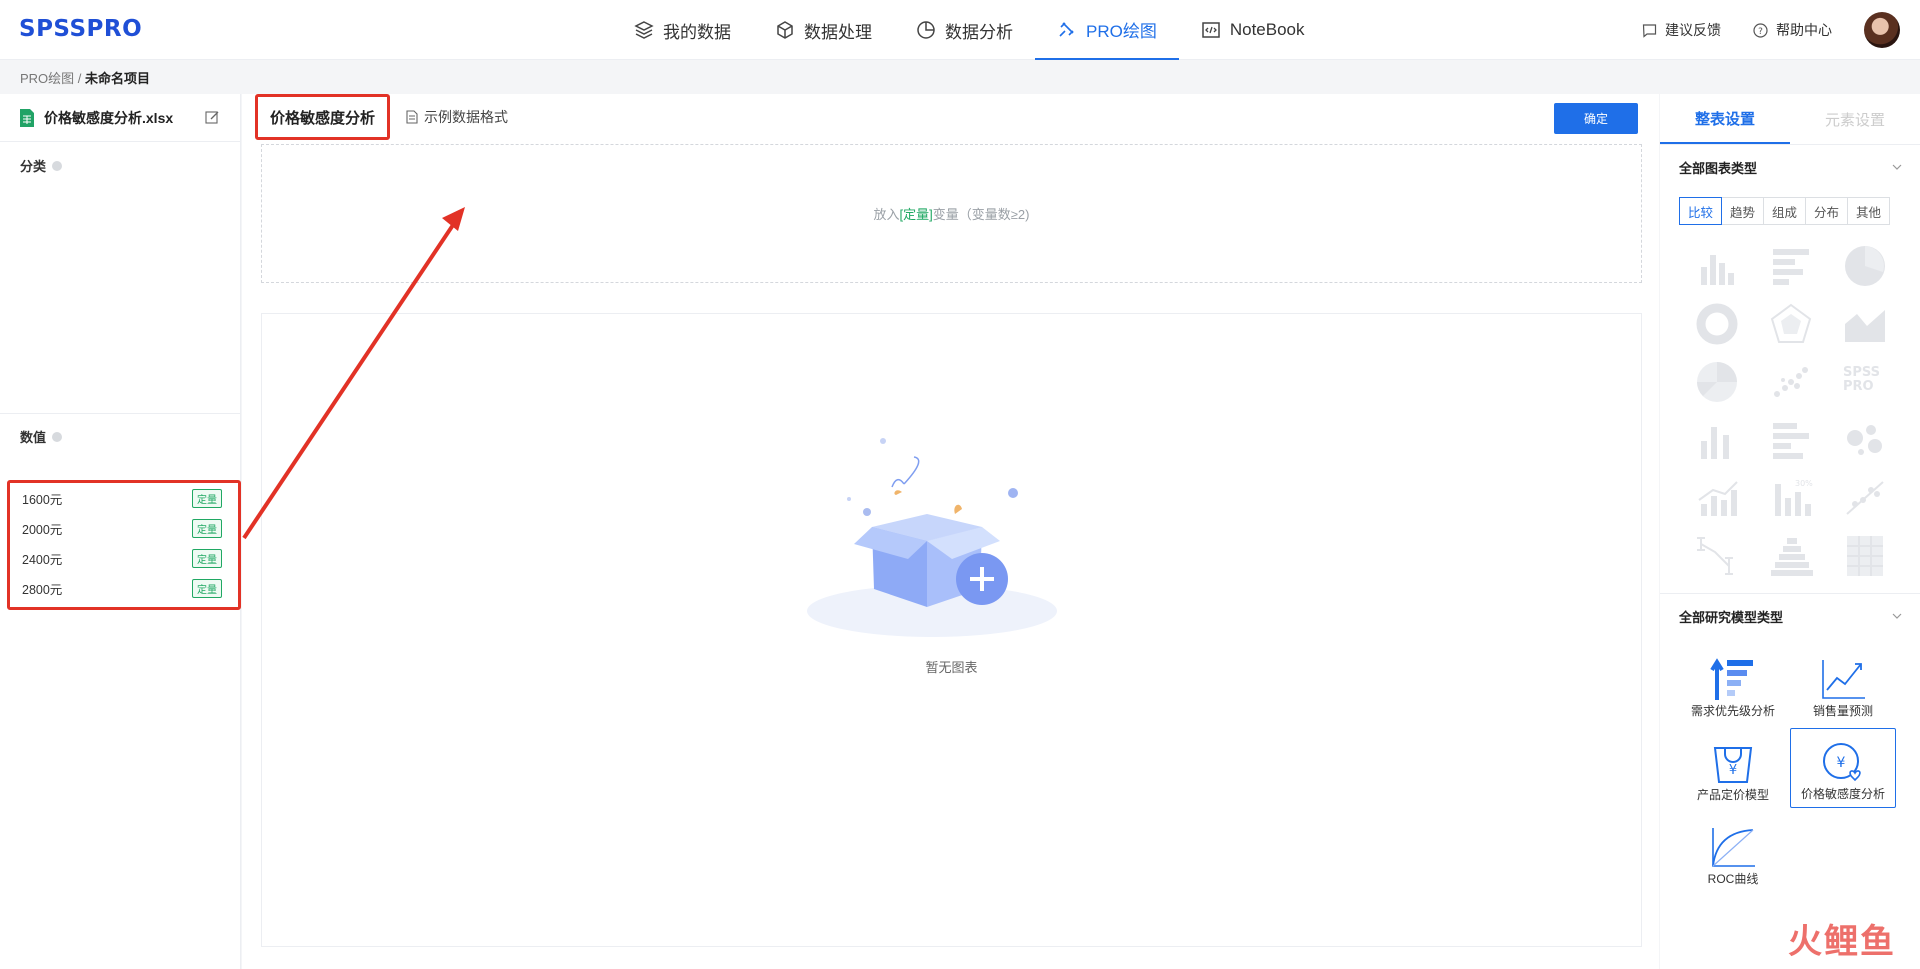 Image resolution: width=1920 pixels, height=969 pixels. What do you see at coordinates (1693, 30) in the screenshot?
I see `feedback-label: 建议反馈` at bounding box center [1693, 30].